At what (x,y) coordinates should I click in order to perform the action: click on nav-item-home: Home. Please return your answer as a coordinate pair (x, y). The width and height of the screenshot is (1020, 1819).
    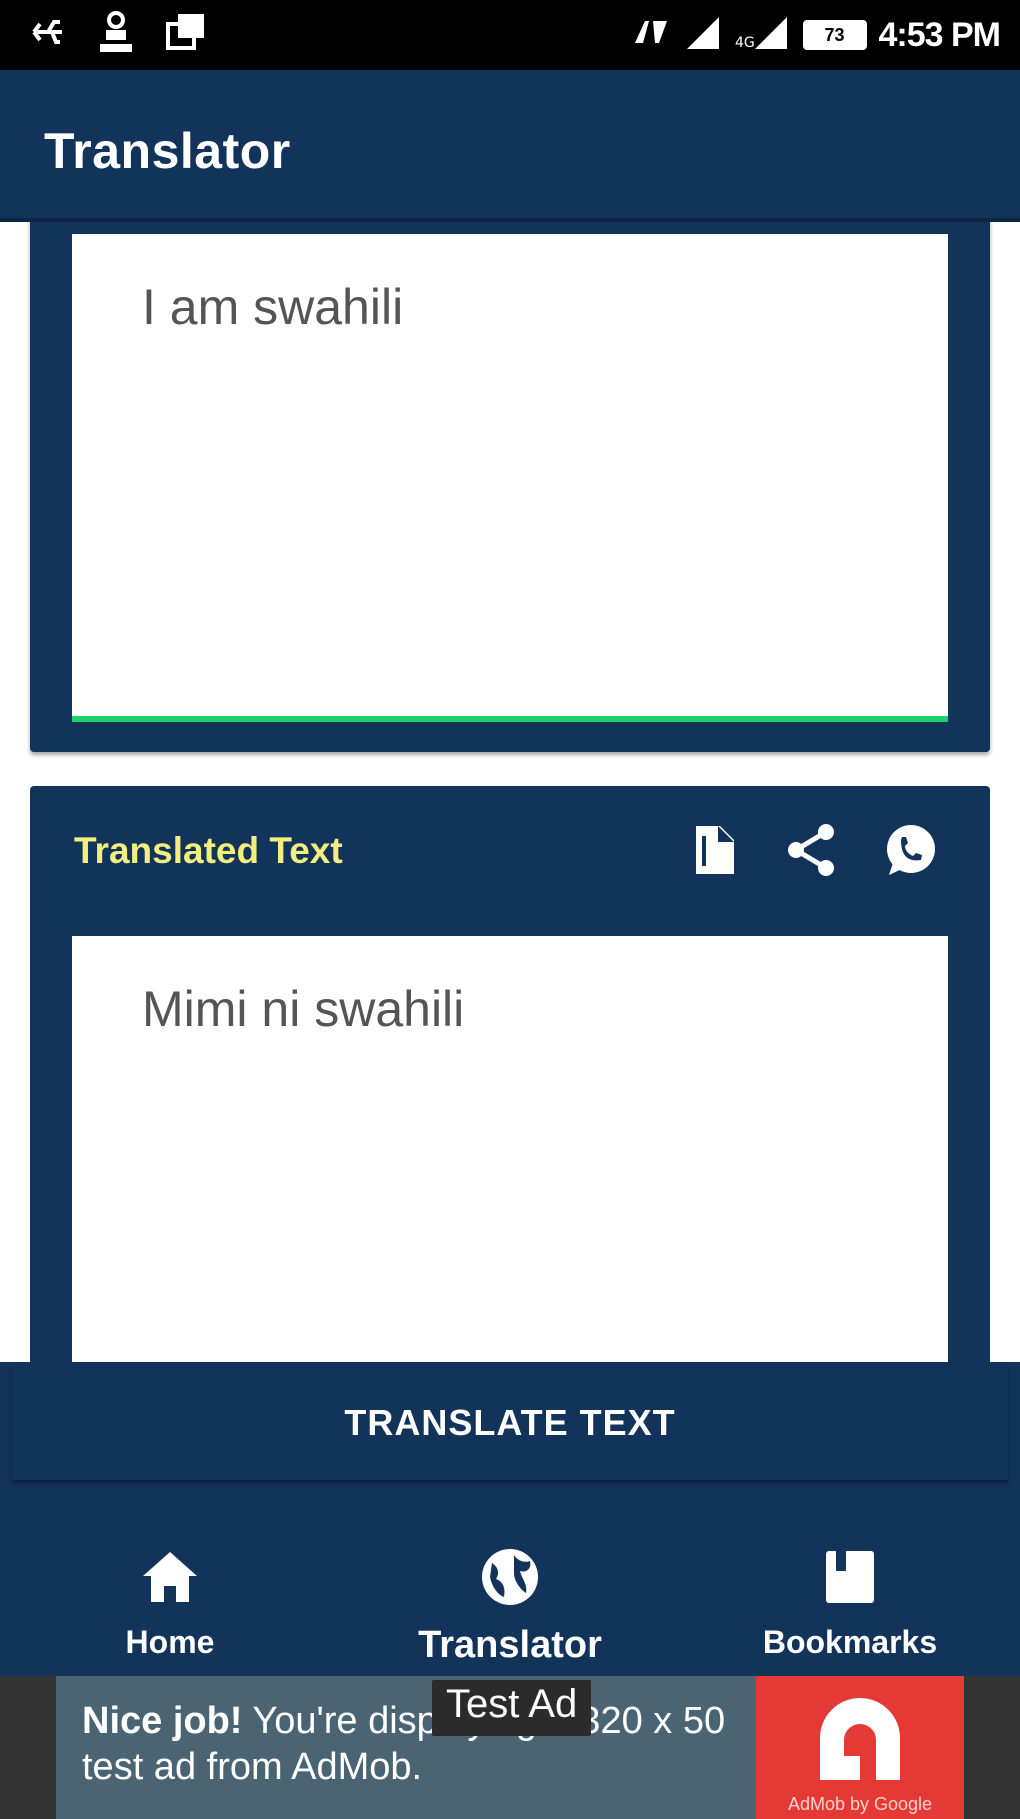
    Looking at the image, I should click on (170, 1583).